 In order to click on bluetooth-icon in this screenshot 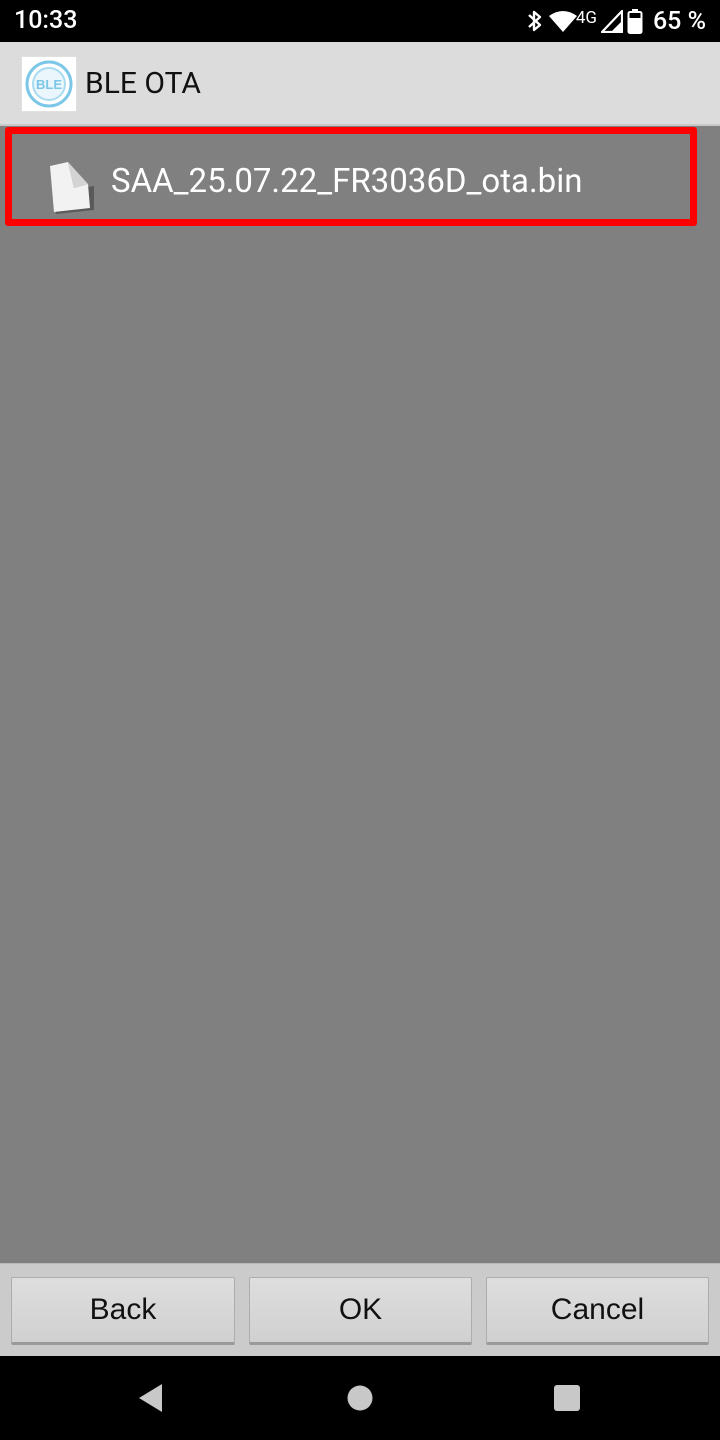, I will do `click(535, 21)`.